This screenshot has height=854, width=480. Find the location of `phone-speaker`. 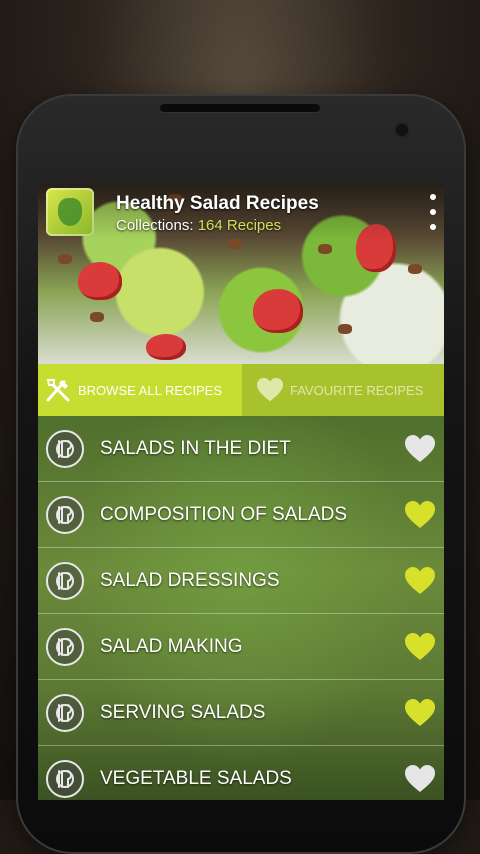

phone-speaker is located at coordinates (240, 108).